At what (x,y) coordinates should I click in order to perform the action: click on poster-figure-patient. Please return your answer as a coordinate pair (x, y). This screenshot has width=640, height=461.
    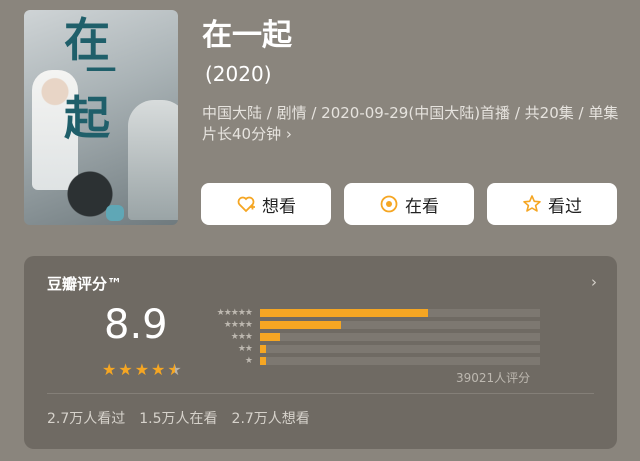
    Looking at the image, I should click on (99, 197).